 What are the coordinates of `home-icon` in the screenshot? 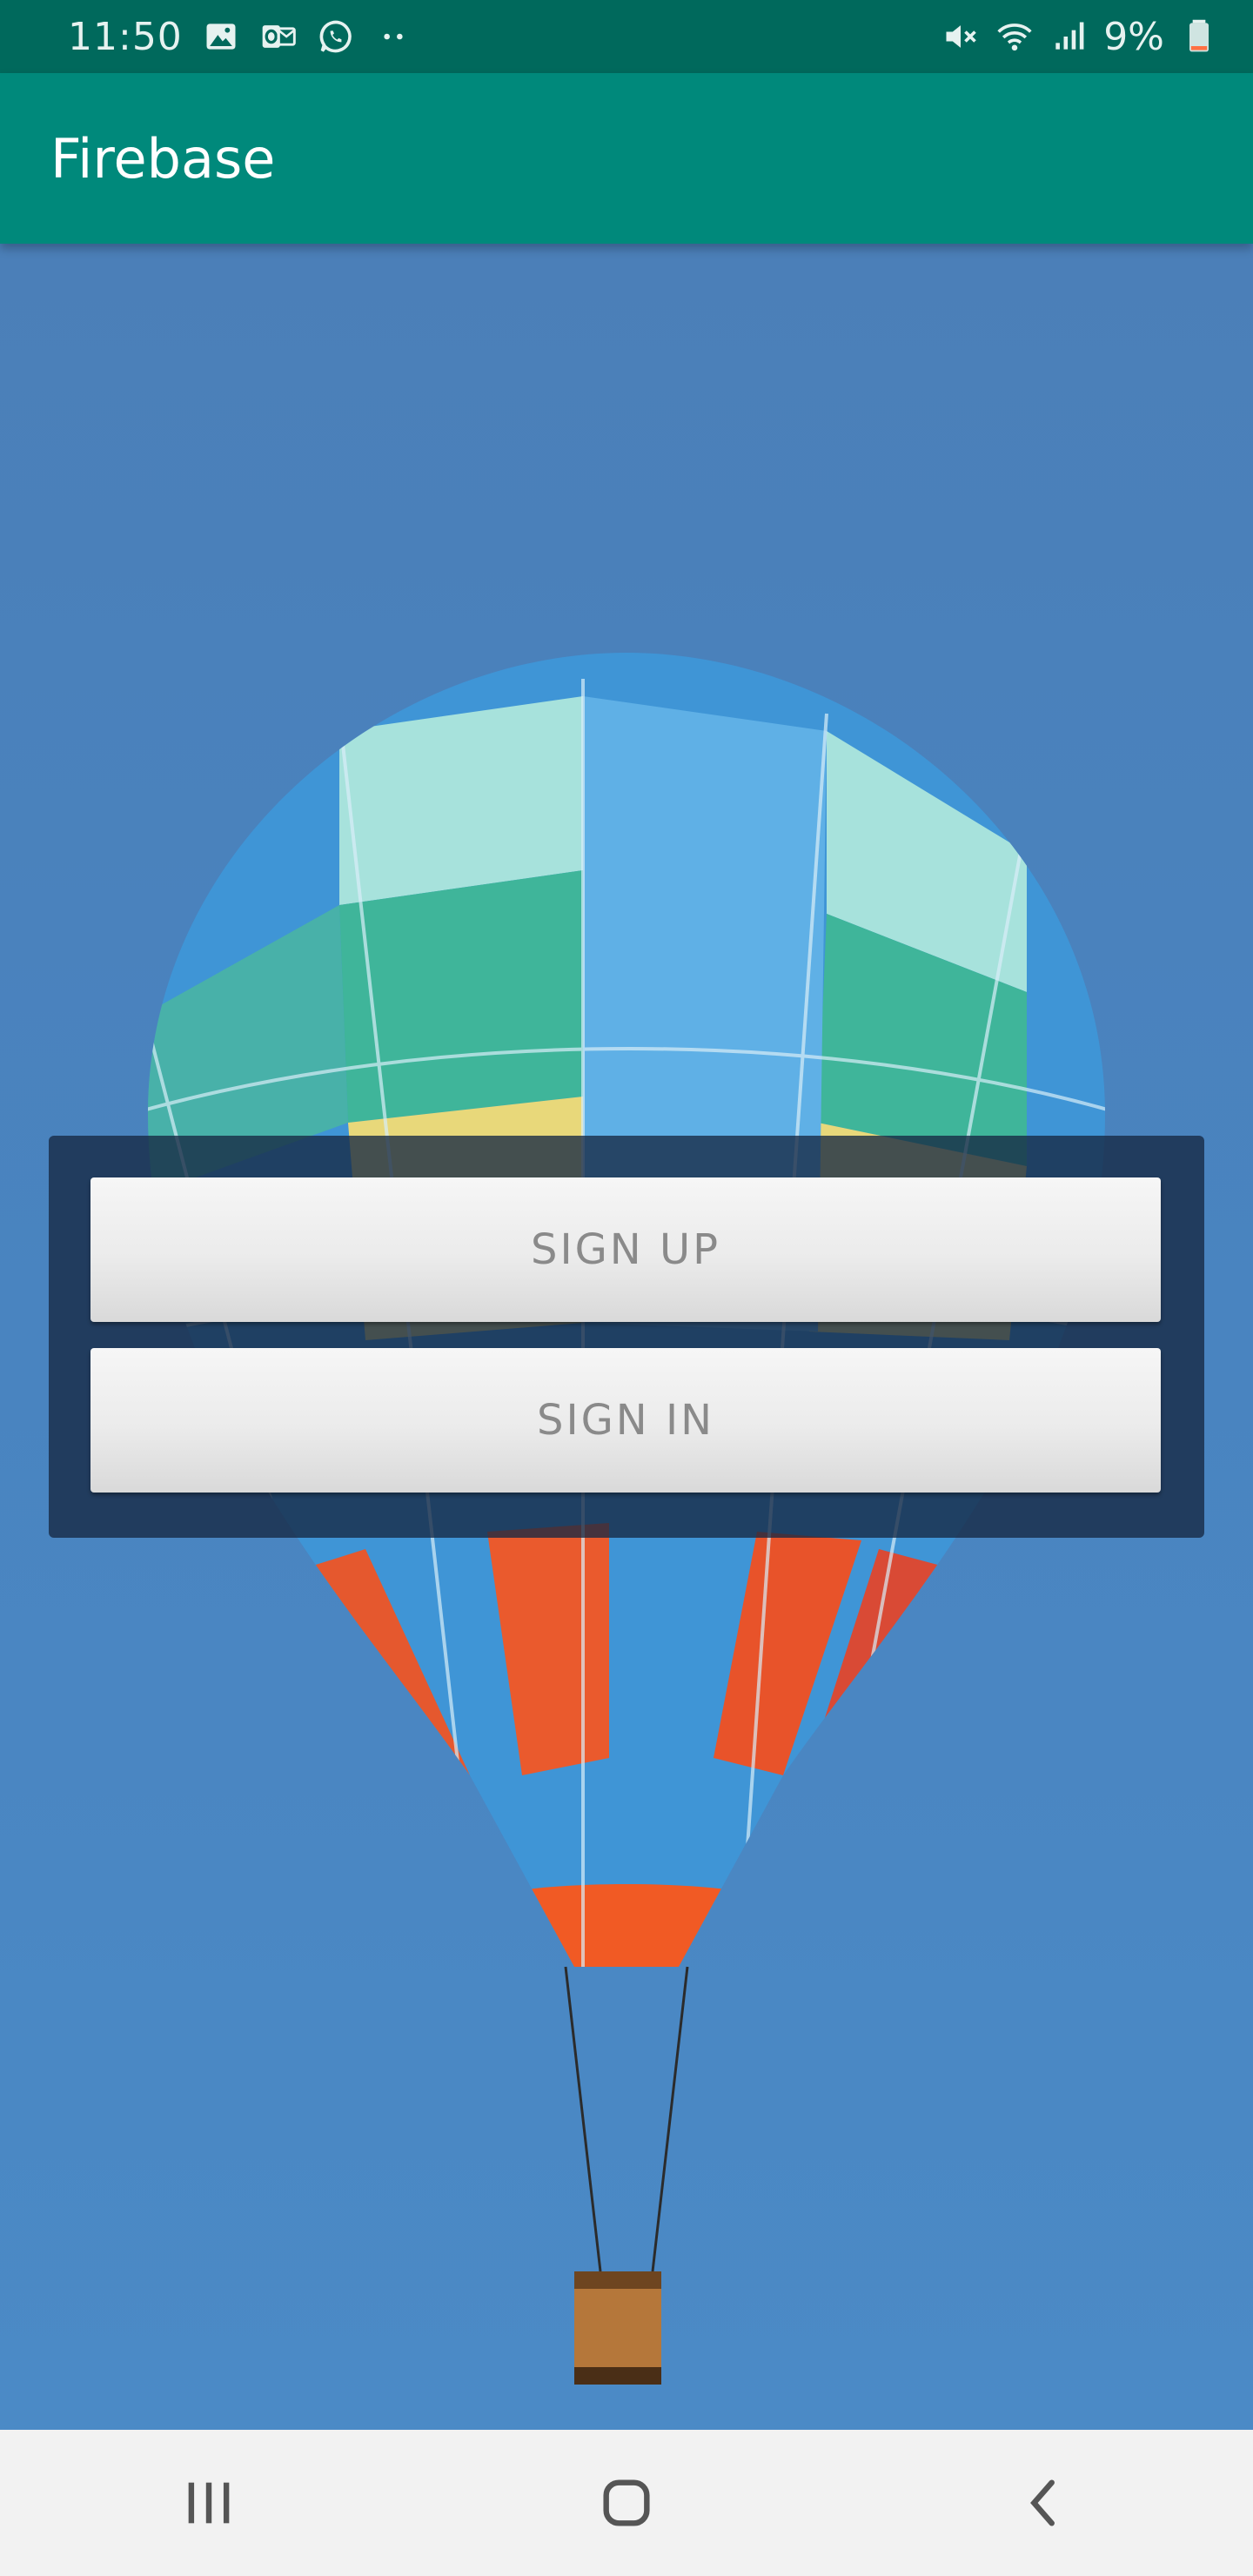 It's located at (626, 2502).